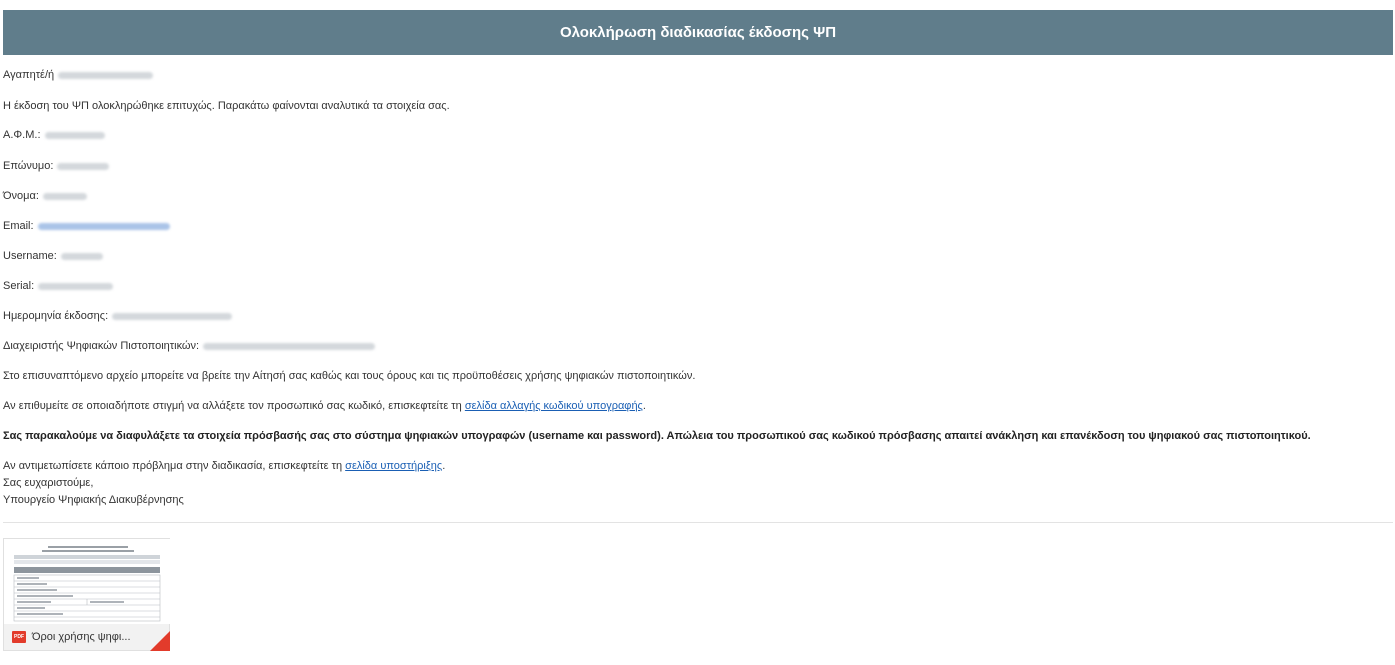 The width and height of the screenshot is (1395, 665). I want to click on field-issue-date: Ημερομηνία έκδοσης:, so click(118, 316).